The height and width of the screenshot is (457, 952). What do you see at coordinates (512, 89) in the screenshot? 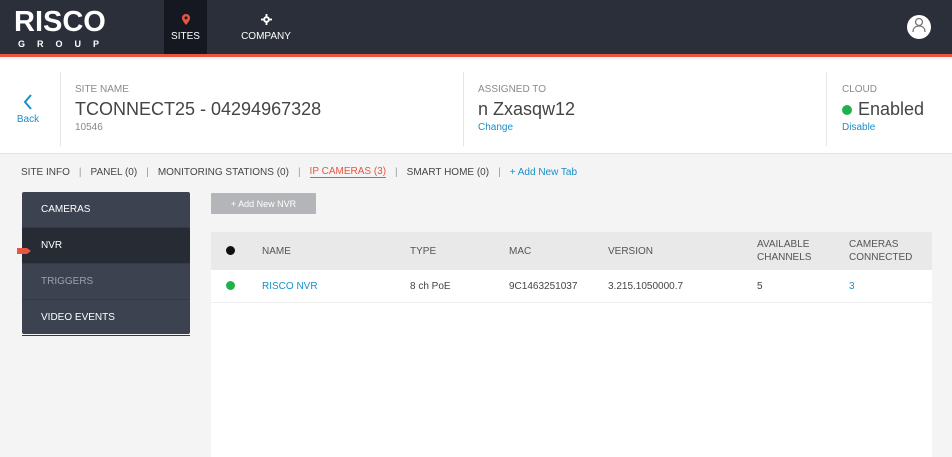
I see `assigned-to-label: ASSIGNED TO` at bounding box center [512, 89].